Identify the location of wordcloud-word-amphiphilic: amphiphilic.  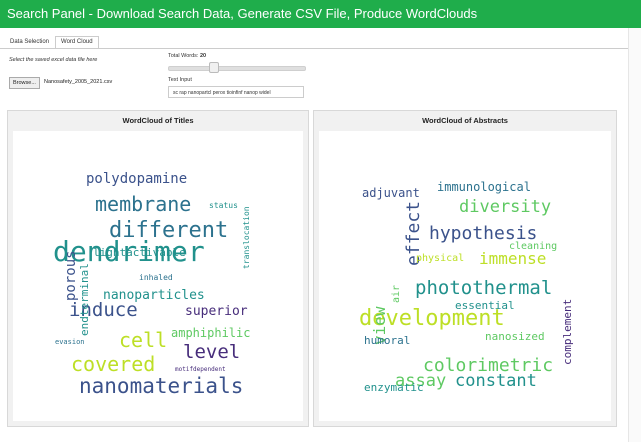
(210, 333).